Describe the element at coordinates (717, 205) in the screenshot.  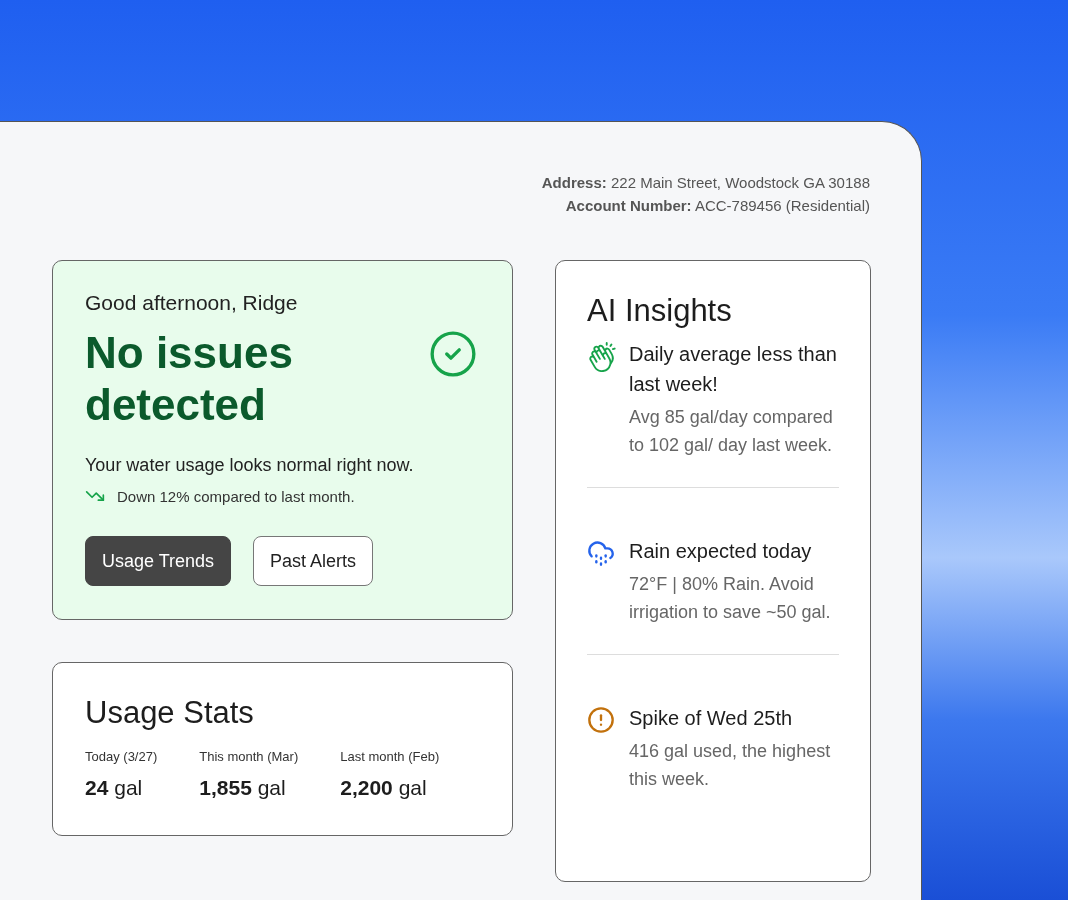
I see `account-number-text: Account Number: ACC-789456 (Residential)` at that location.